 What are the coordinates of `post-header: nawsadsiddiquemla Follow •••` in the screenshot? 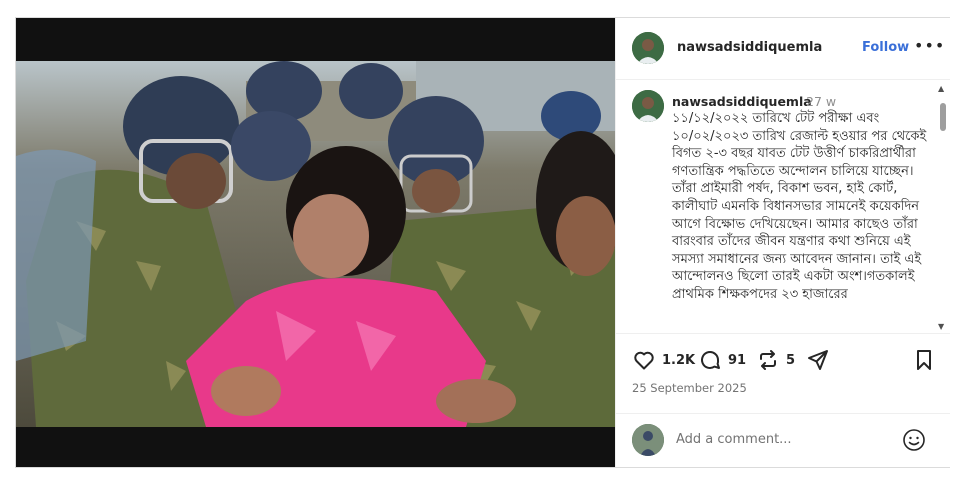 It's located at (783, 49).